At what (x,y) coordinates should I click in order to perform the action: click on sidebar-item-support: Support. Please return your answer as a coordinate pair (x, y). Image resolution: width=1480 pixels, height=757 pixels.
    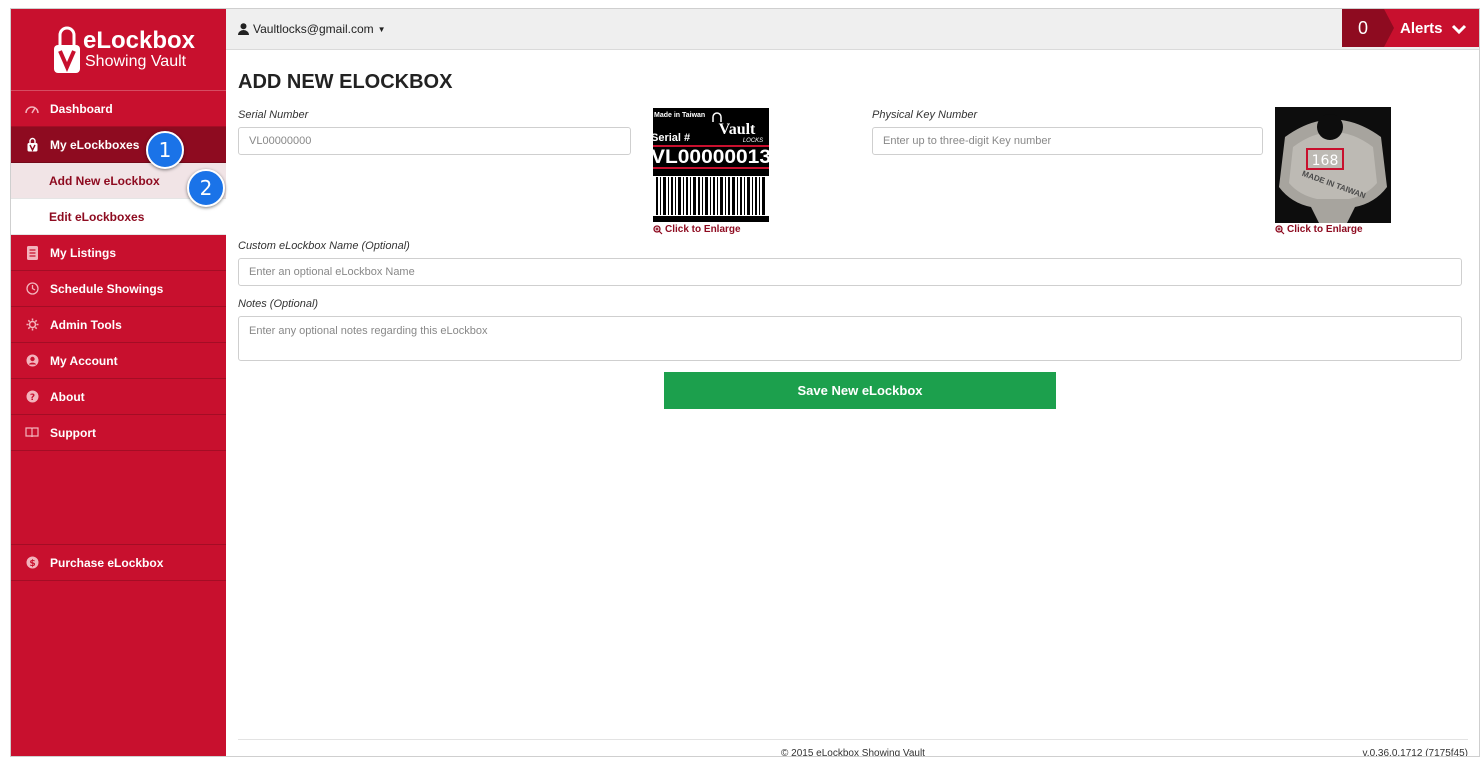
    Looking at the image, I should click on (118, 433).